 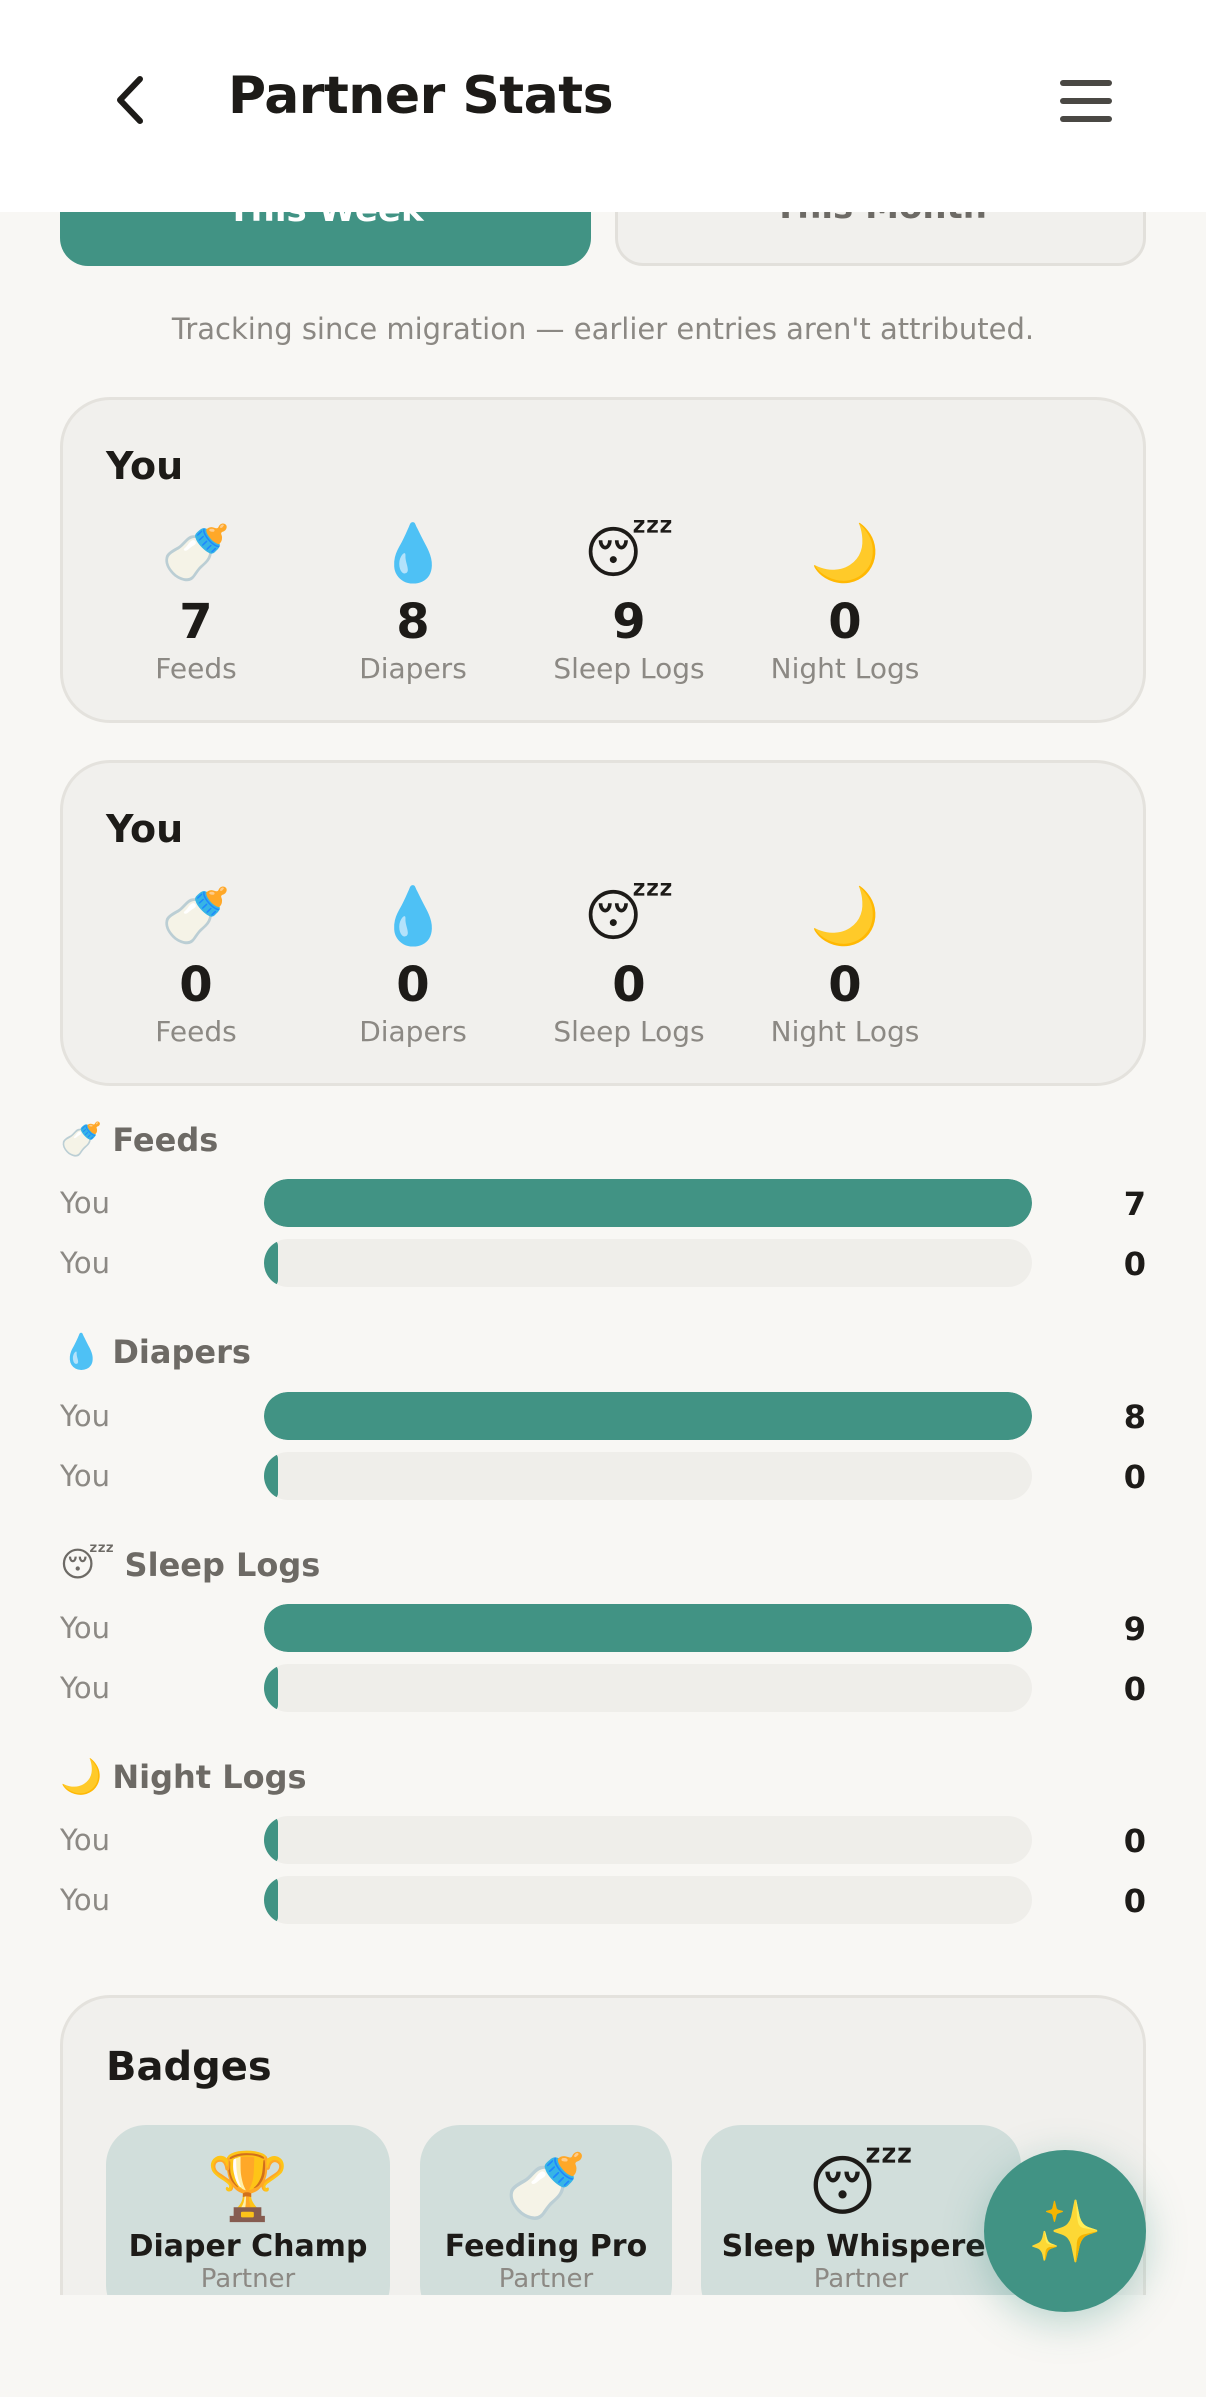 I want to click on badge-feeding-pro: 🍼 Feeding Pro Partner, so click(x=546, y=2210).